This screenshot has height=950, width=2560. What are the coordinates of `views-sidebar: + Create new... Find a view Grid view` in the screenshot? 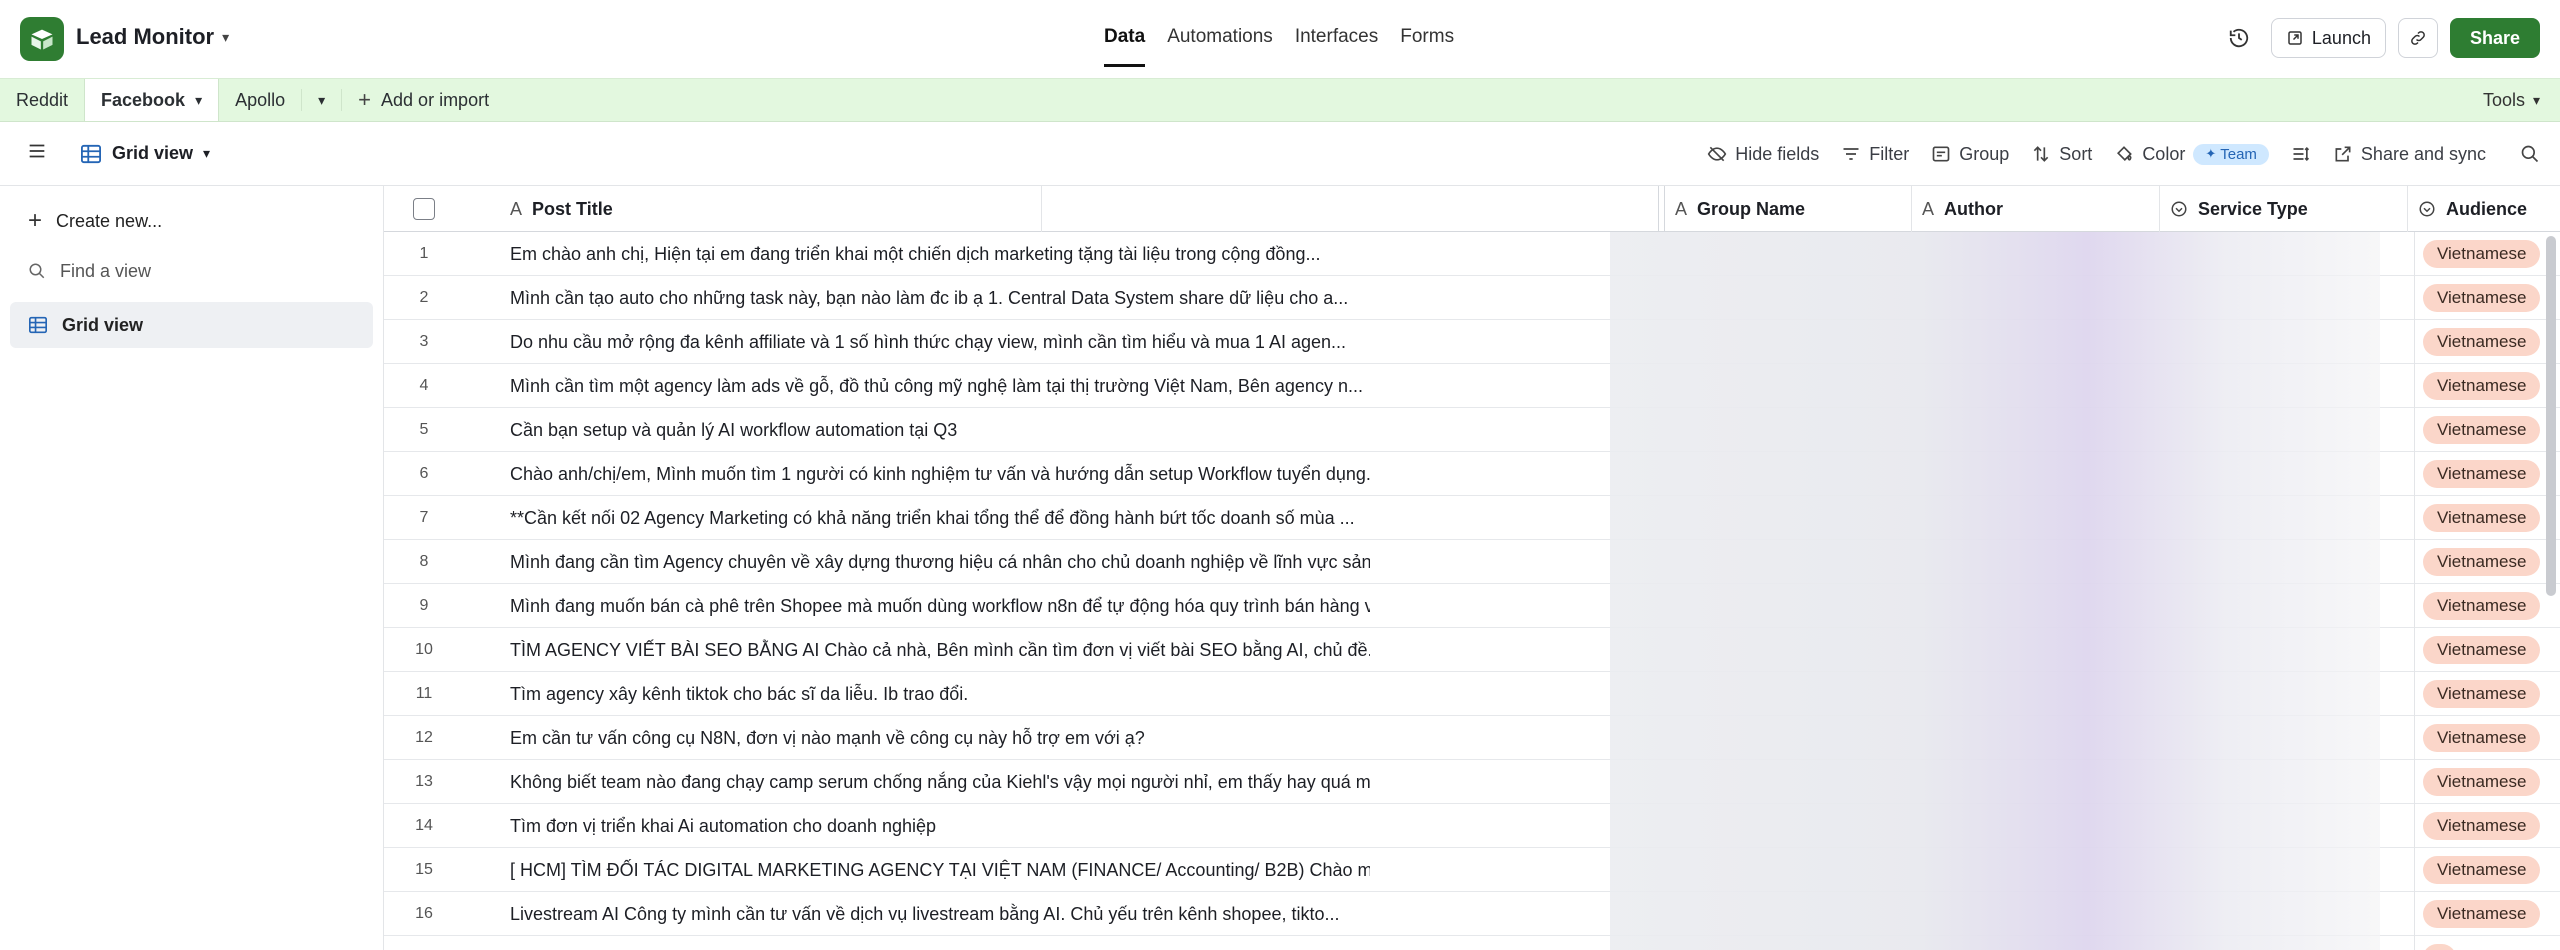 It's located at (192, 568).